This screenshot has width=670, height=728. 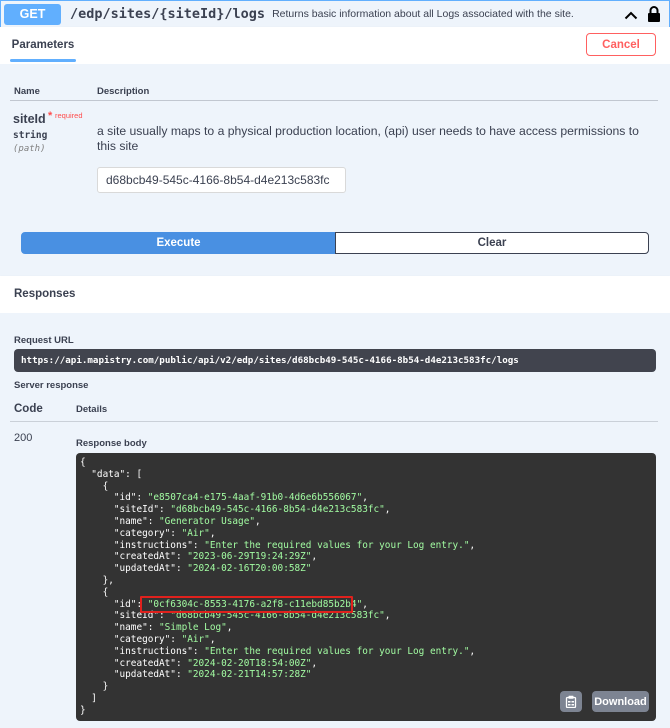 What do you see at coordinates (92, 409) in the screenshot?
I see `column-header-details: Details` at bounding box center [92, 409].